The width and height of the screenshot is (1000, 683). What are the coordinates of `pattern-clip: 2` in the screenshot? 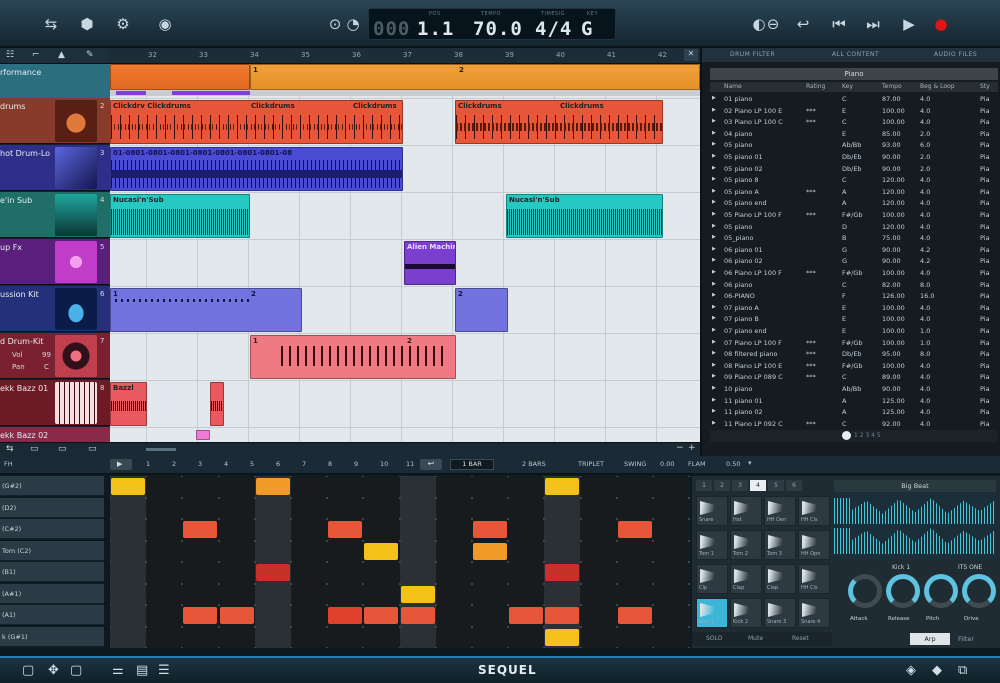 It's located at (481, 310).